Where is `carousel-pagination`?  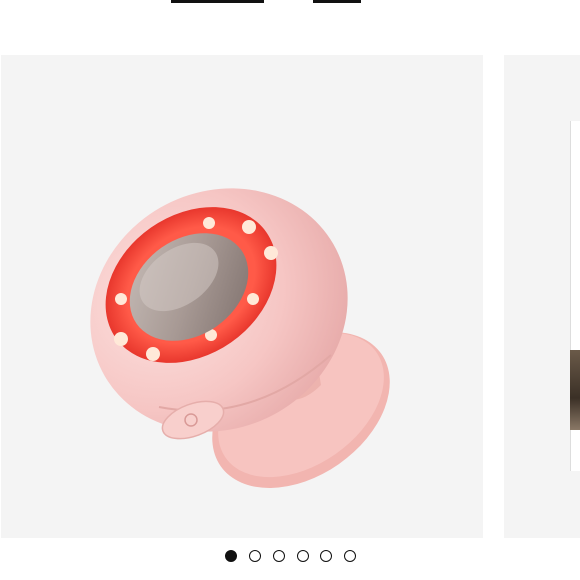 carousel-pagination is located at coordinates (290, 557).